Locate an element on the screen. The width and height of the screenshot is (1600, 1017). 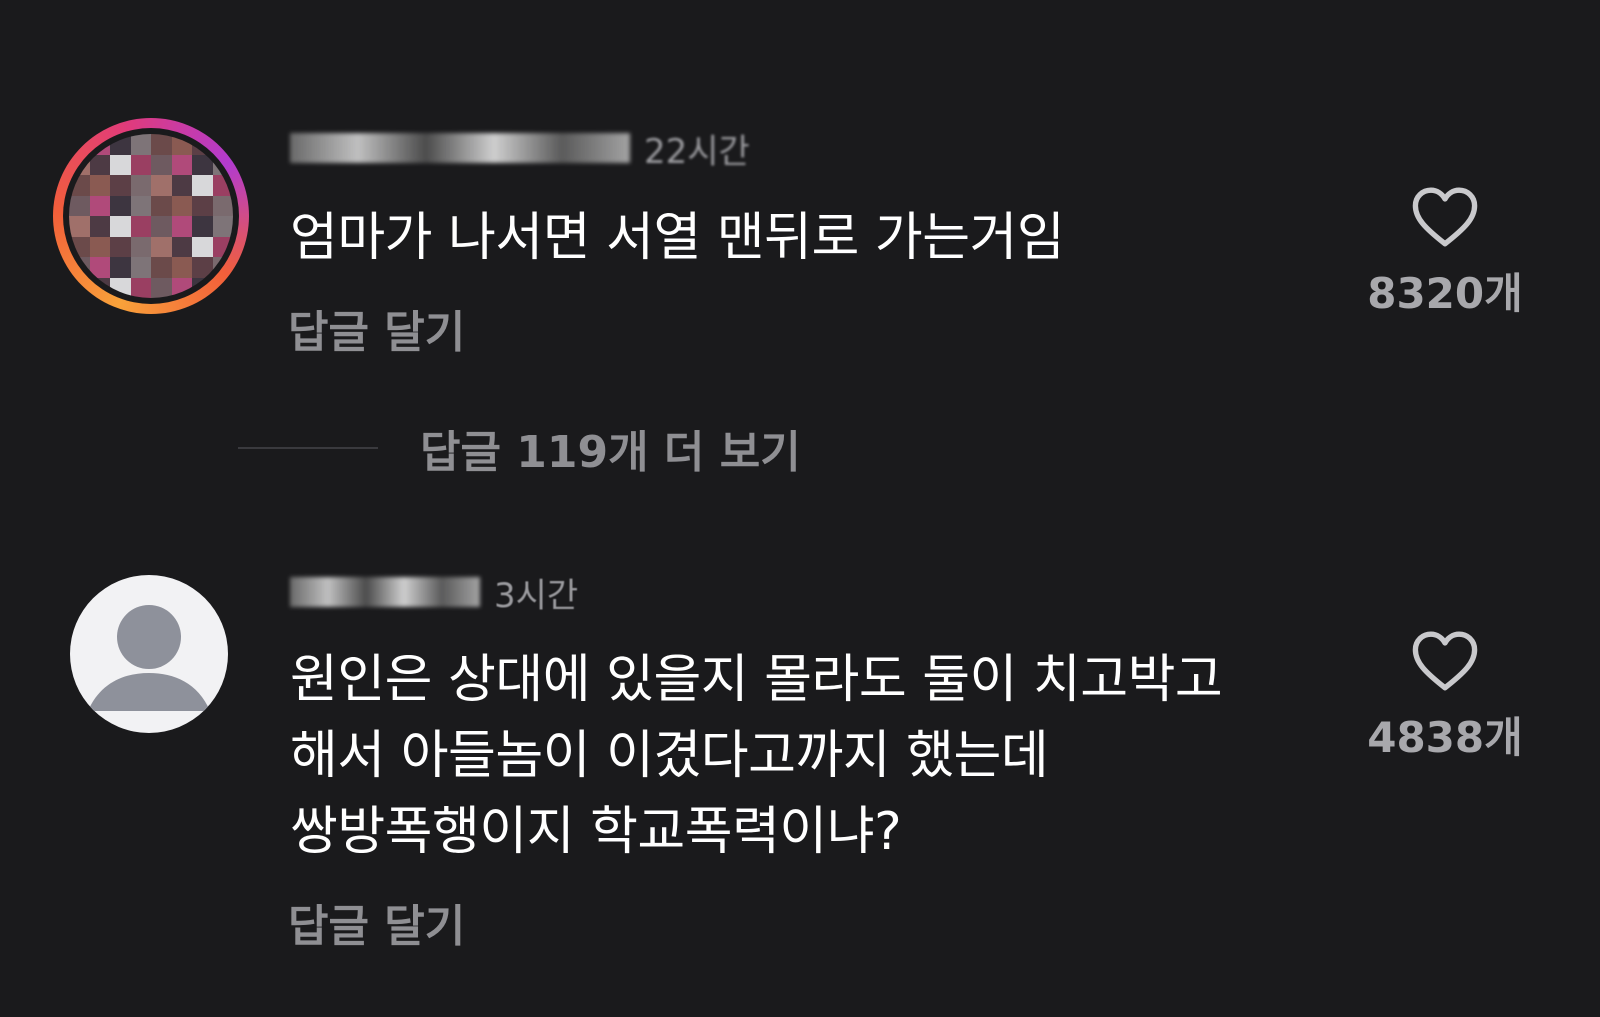
view-more-replies-button: 답글 119개 더 보기 is located at coordinates (519, 448).